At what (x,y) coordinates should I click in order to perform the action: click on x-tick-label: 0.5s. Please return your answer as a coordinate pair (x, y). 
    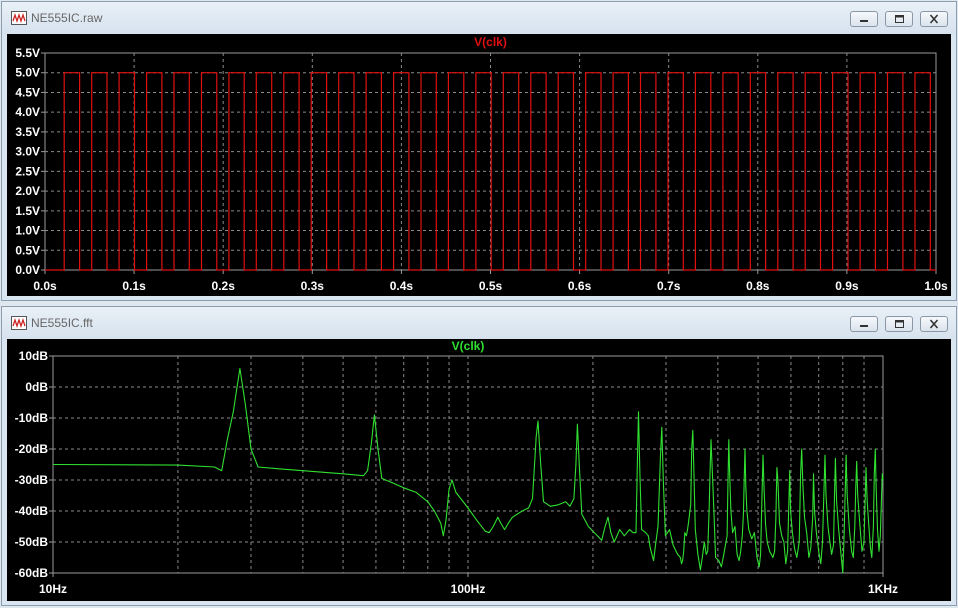
    Looking at the image, I should click on (491, 286).